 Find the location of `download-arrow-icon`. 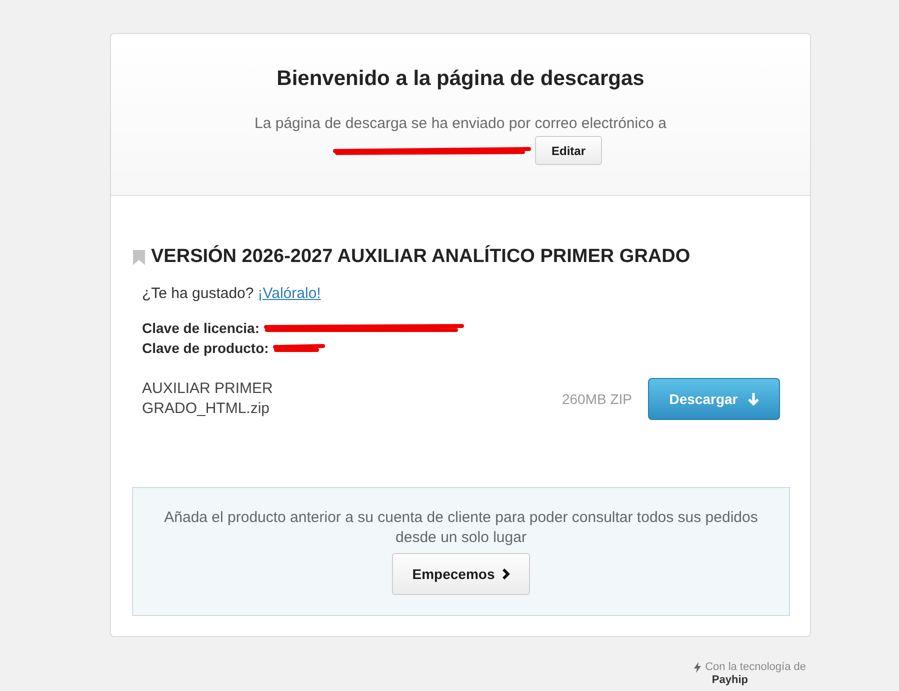

download-arrow-icon is located at coordinates (753, 399).